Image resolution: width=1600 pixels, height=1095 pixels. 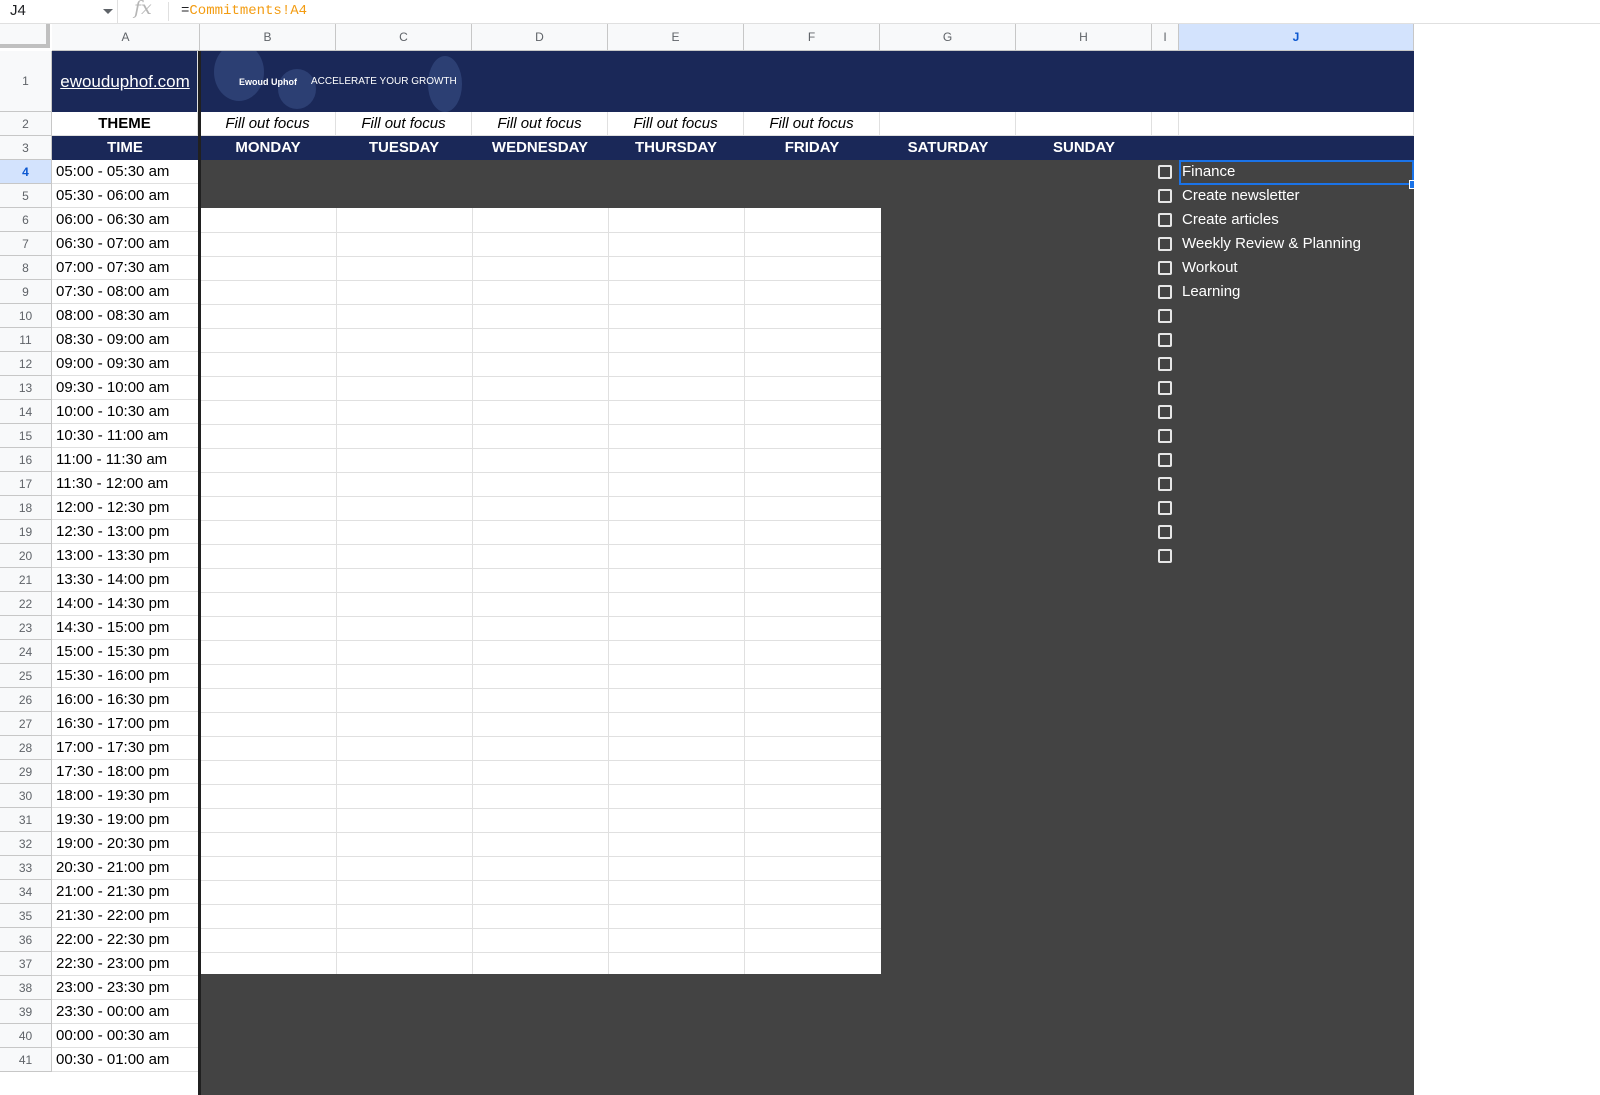 What do you see at coordinates (26, 676) in the screenshot?
I see `row-header-25: 25` at bounding box center [26, 676].